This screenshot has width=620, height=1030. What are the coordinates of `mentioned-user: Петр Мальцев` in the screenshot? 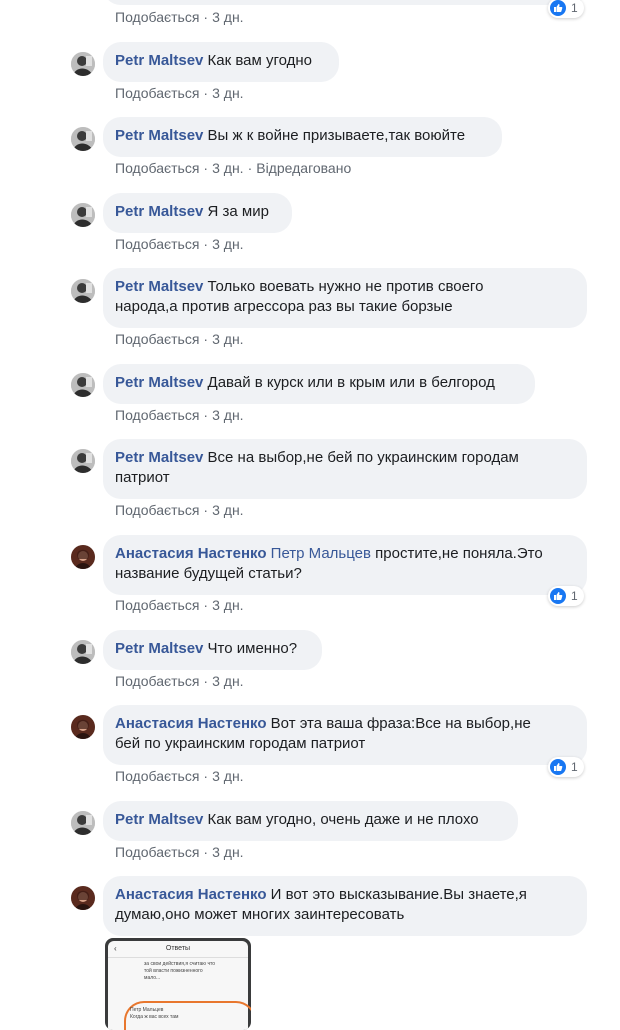 It's located at (321, 553).